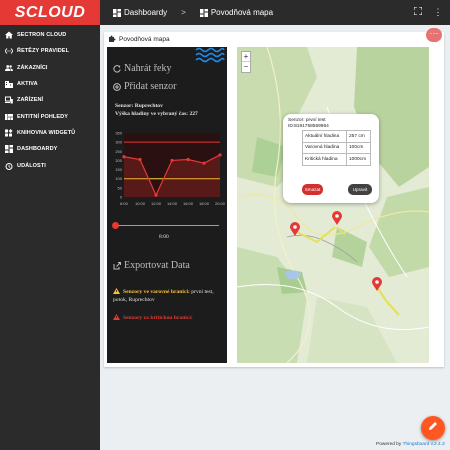  Describe the element at coordinates (145, 12) in the screenshot. I see `breadcrumb-dashboards: Dashboardy` at that location.